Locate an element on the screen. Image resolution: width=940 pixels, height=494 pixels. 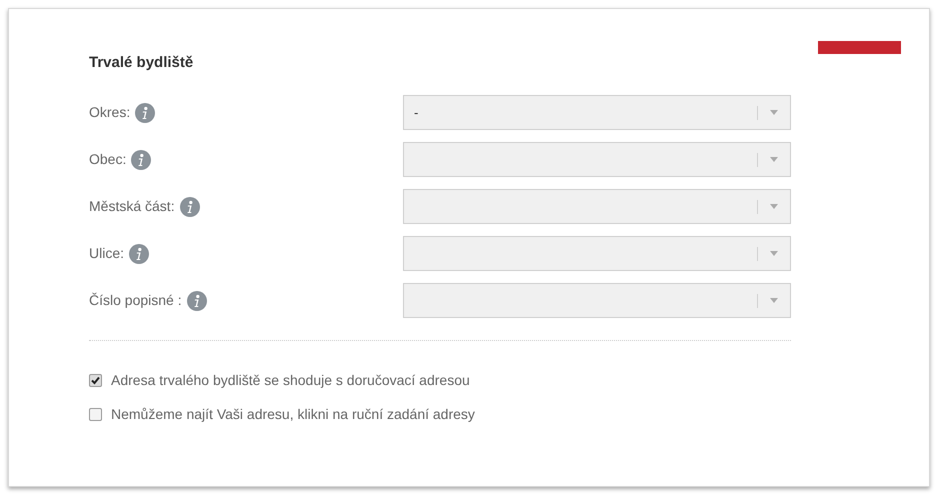
select-value: - is located at coordinates (417, 113).